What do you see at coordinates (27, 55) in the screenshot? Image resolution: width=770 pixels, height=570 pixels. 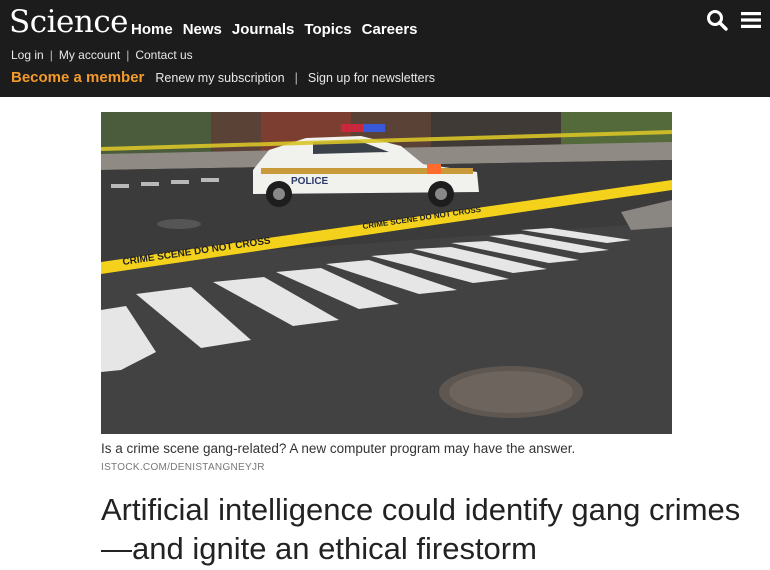 I see `login-link: Log in` at bounding box center [27, 55].